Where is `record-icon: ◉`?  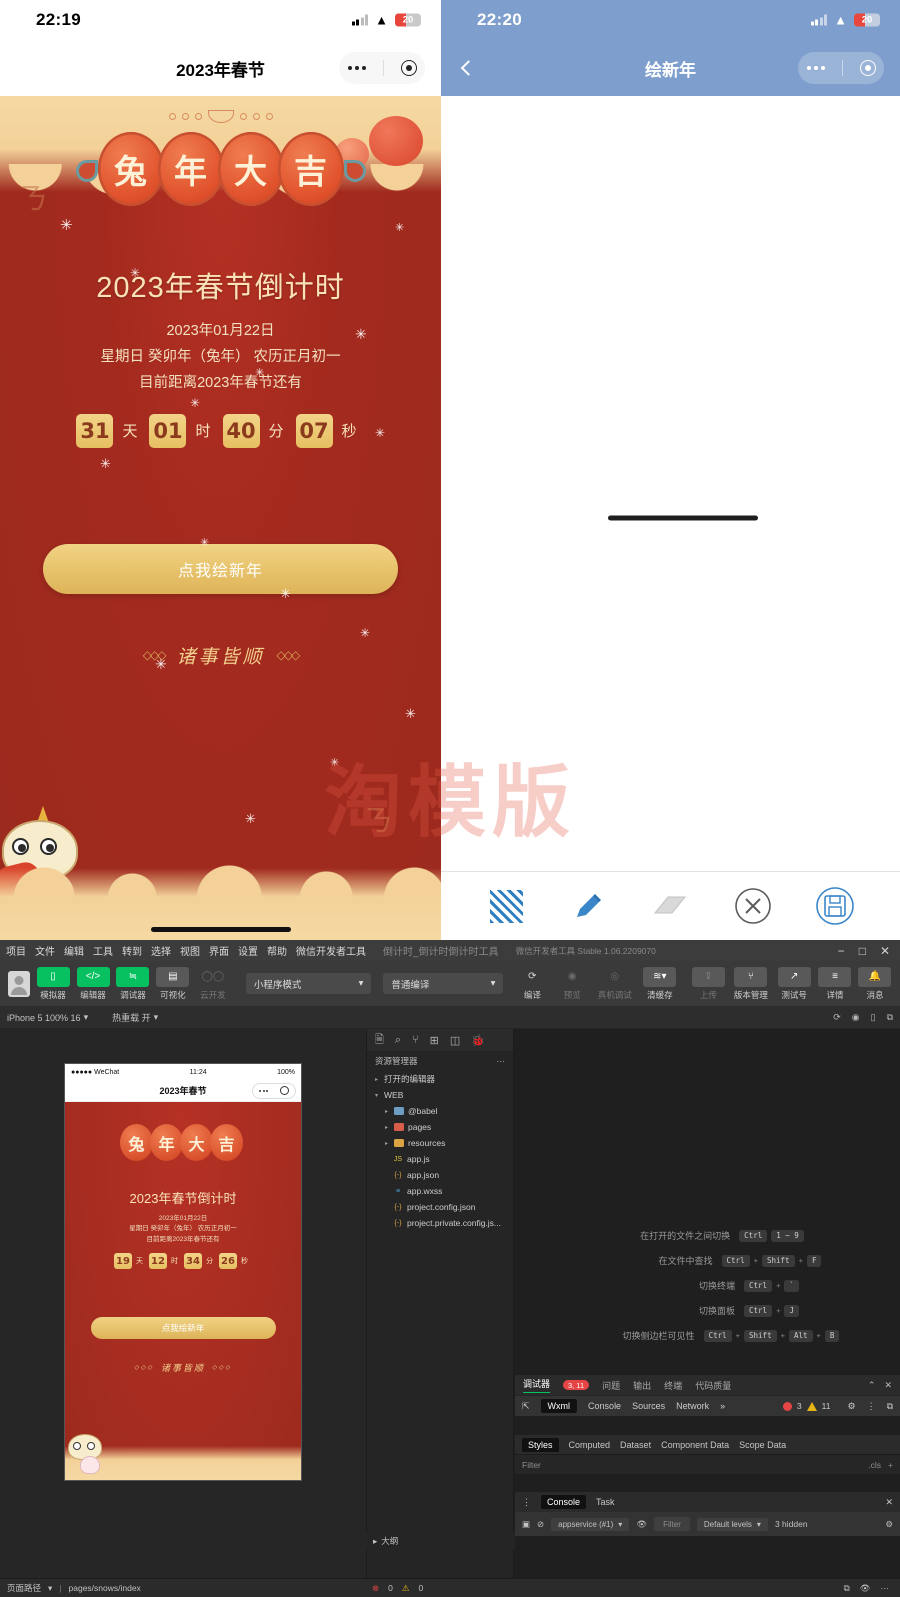
record-icon: ◉ is located at coordinates (856, 1017).